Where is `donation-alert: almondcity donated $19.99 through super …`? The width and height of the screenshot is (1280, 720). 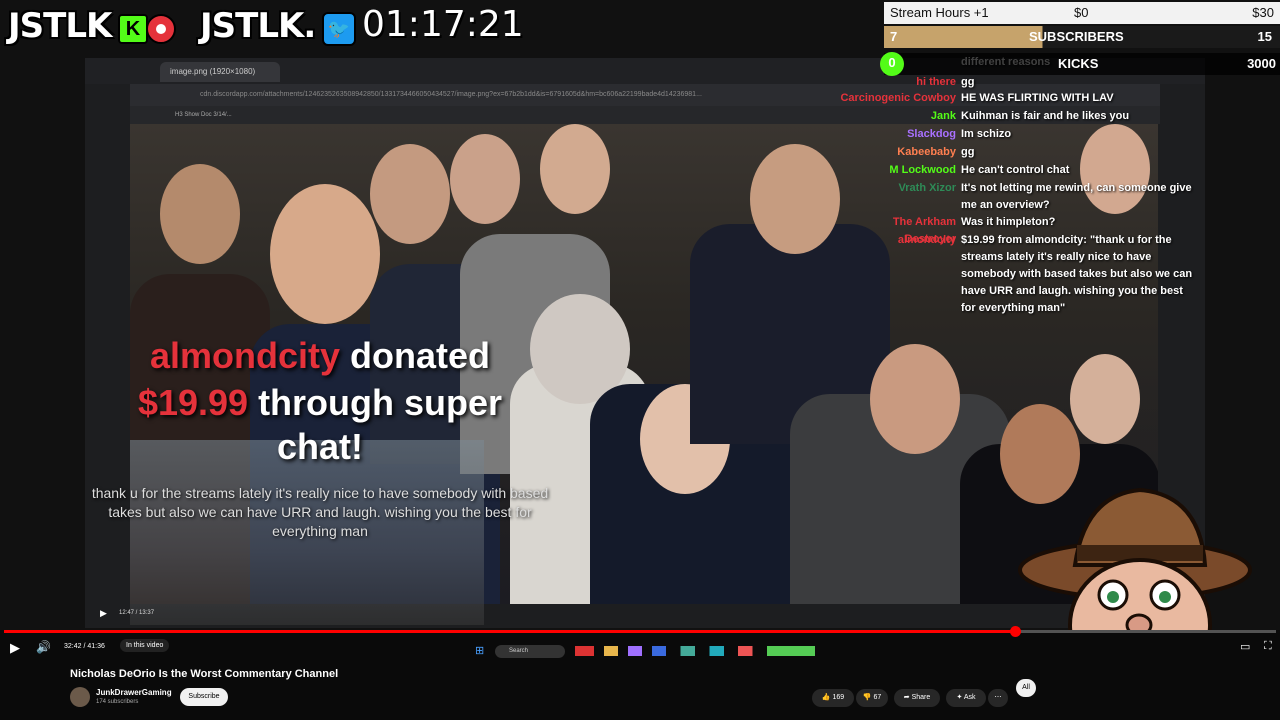 donation-alert: almondcity donated $19.99 through super … is located at coordinates (320, 400).